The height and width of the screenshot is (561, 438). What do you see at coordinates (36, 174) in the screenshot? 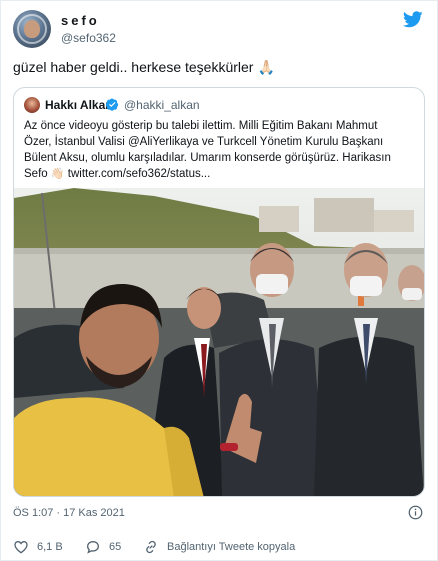
I see `quoted-text-sefo: Sefo` at bounding box center [36, 174].